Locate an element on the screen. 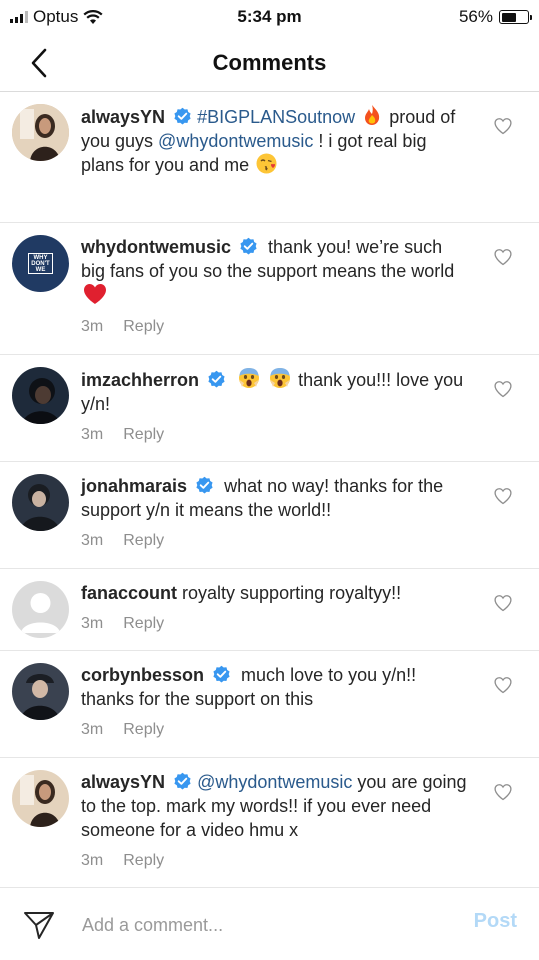 This screenshot has width=539, height=960. status-bar: Optus 5:34 pm 56% is located at coordinates (269, 17).